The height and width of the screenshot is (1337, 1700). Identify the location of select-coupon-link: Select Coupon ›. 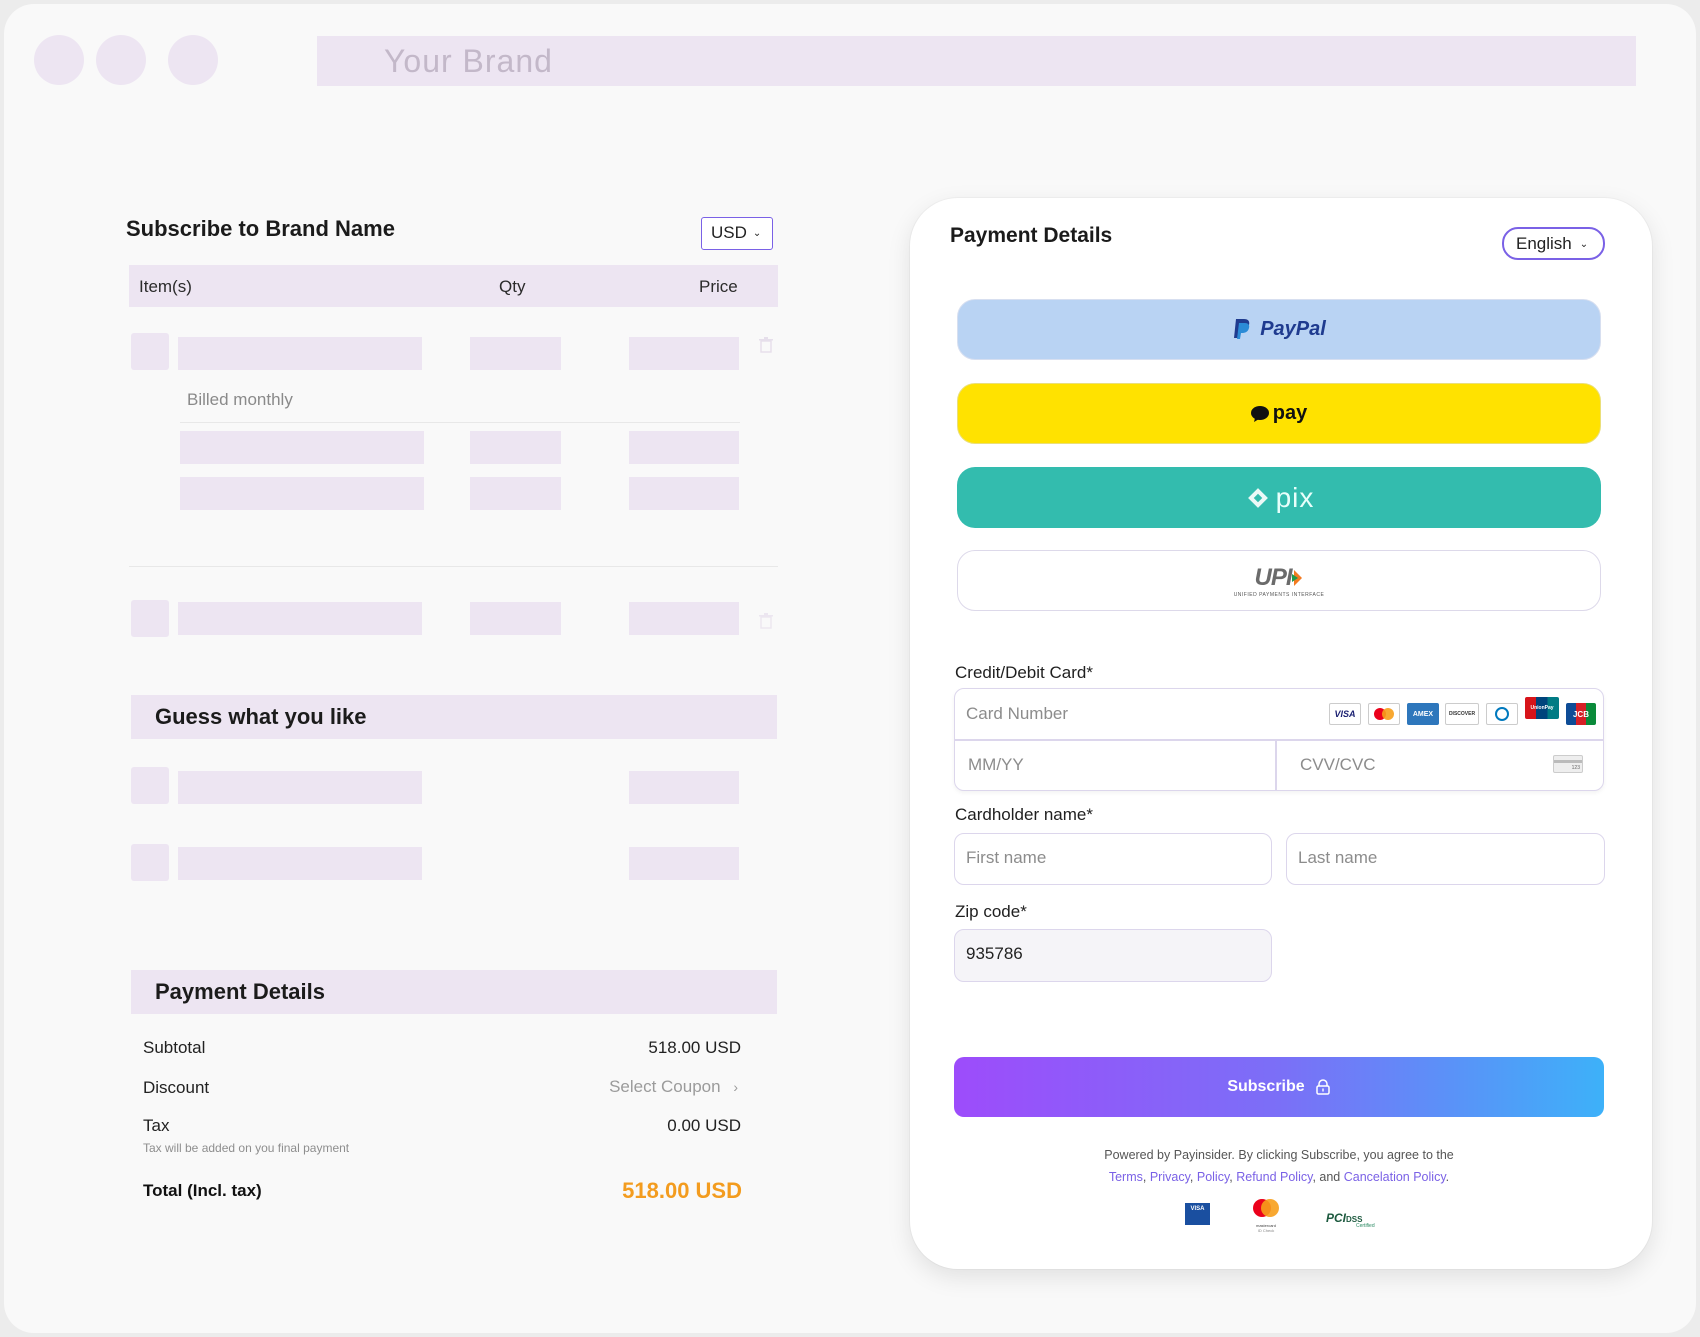
(588, 1087).